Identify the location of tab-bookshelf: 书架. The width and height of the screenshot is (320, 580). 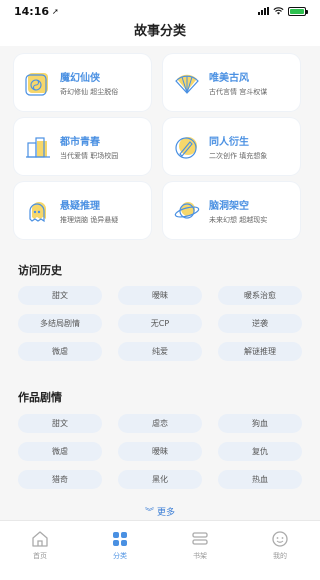
(200, 550).